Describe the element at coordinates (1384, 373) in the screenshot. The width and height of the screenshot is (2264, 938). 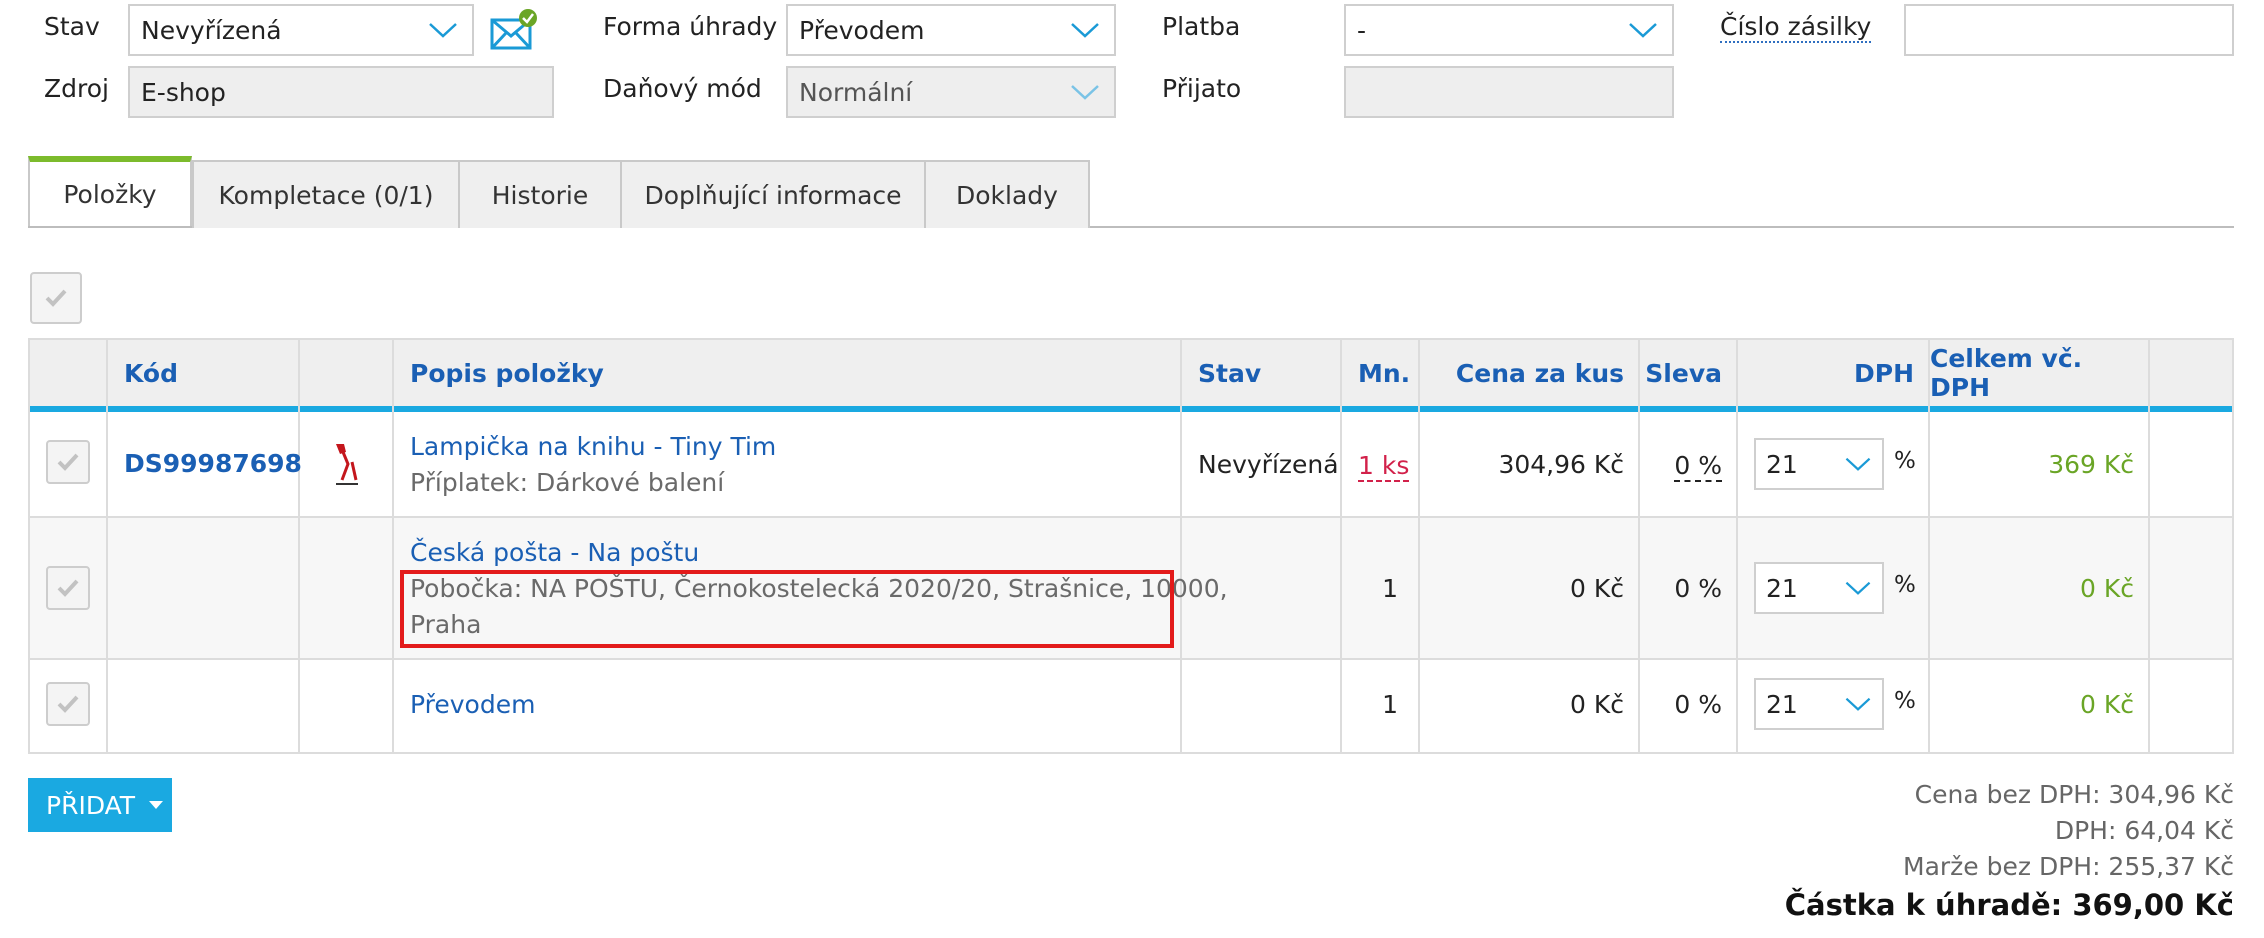
I see `header-mn: Mn.` at that location.